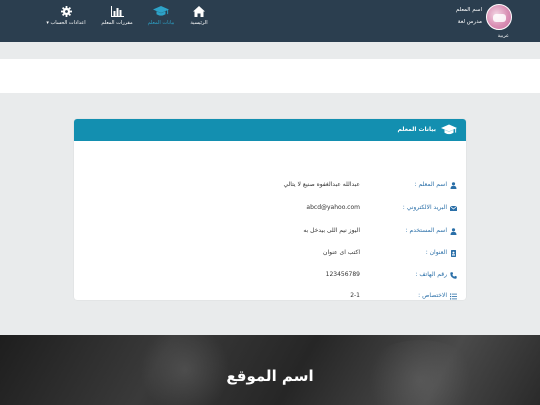 The height and width of the screenshot is (405, 540). What do you see at coordinates (453, 275) in the screenshot?
I see `phone-icon` at bounding box center [453, 275].